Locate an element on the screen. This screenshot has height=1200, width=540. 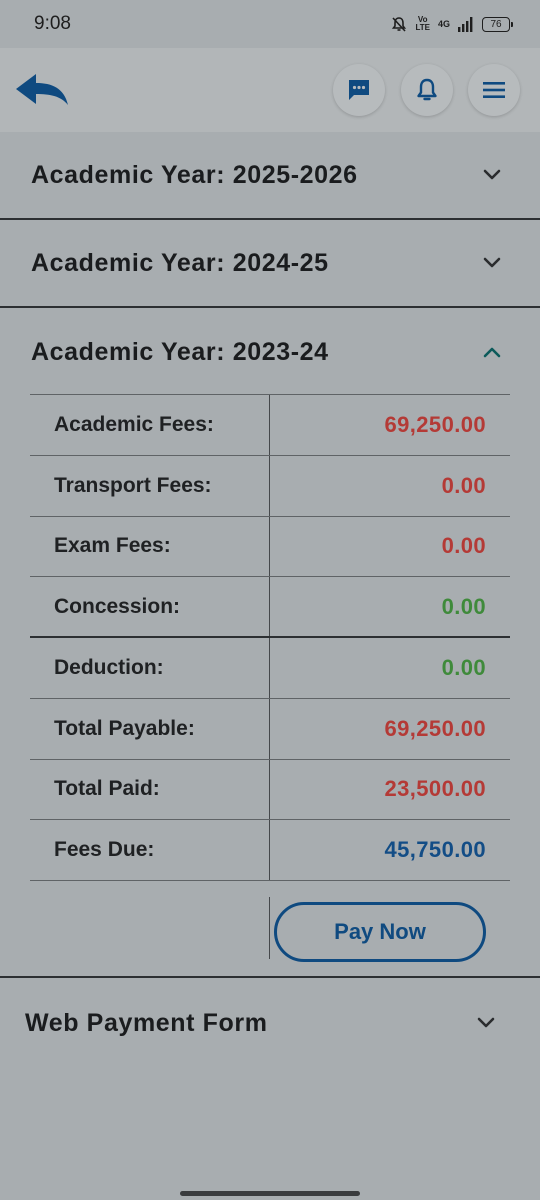
table-row-concession: Concession: 0.00 is located at coordinates (270, 607).